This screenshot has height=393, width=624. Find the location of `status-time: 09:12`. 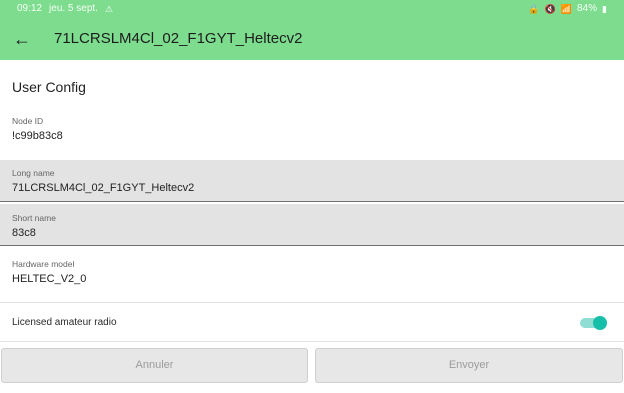

status-time: 09:12 is located at coordinates (30, 8).